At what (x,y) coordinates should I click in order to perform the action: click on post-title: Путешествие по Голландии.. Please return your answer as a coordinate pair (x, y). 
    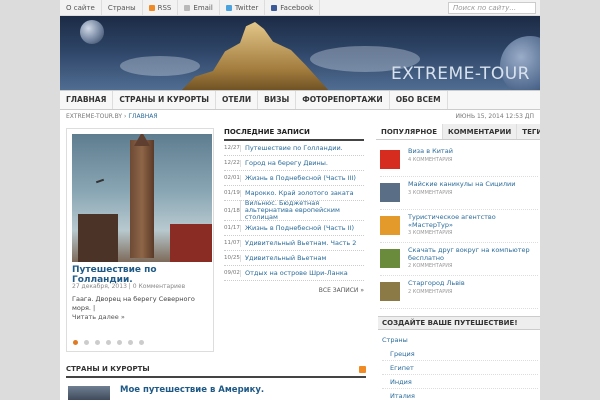
    Looking at the image, I should click on (291, 148).